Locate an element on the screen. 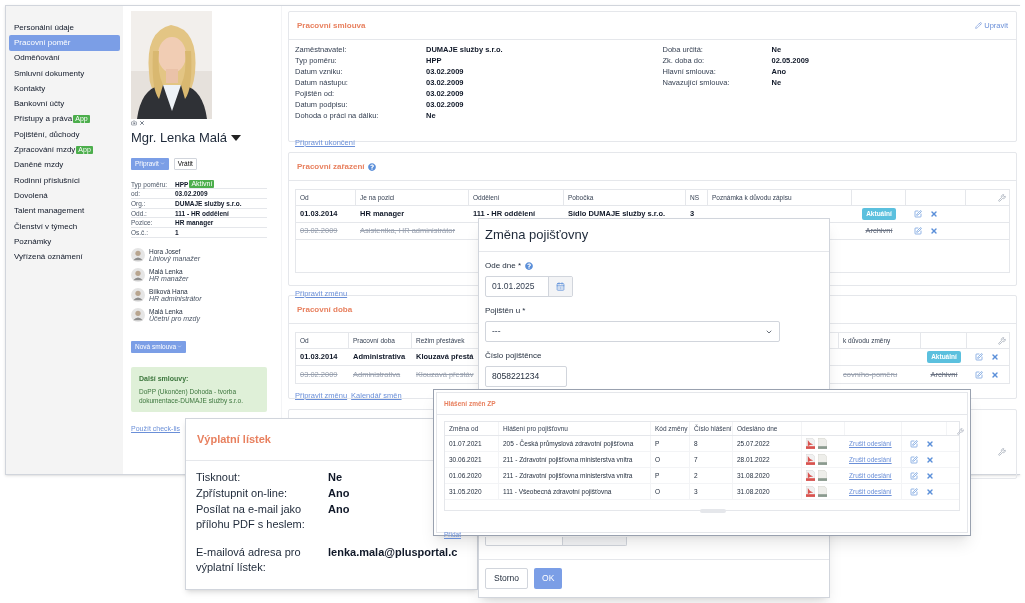 Image resolution: width=1025 pixels, height=603 pixels. date-field: 01.01.2025 is located at coordinates (529, 286).